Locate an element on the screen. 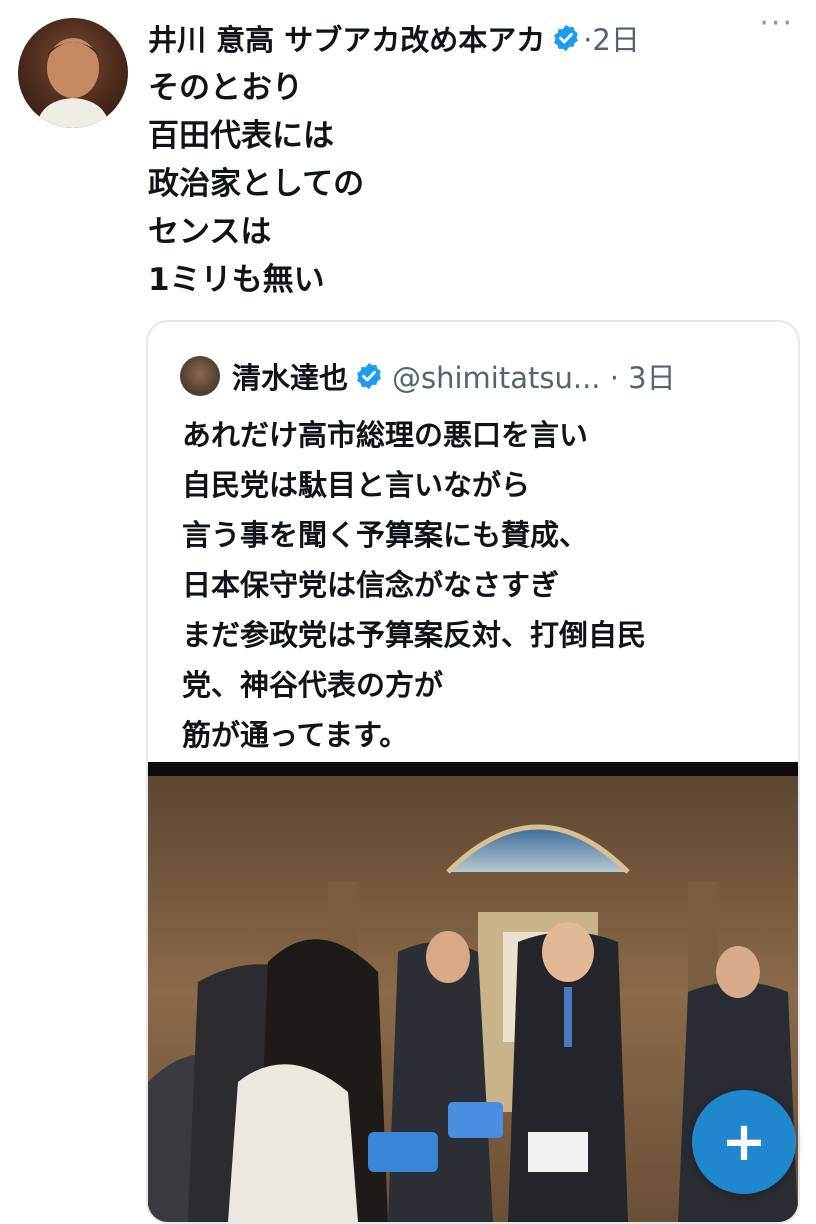  compose-button: + is located at coordinates (744, 1142).